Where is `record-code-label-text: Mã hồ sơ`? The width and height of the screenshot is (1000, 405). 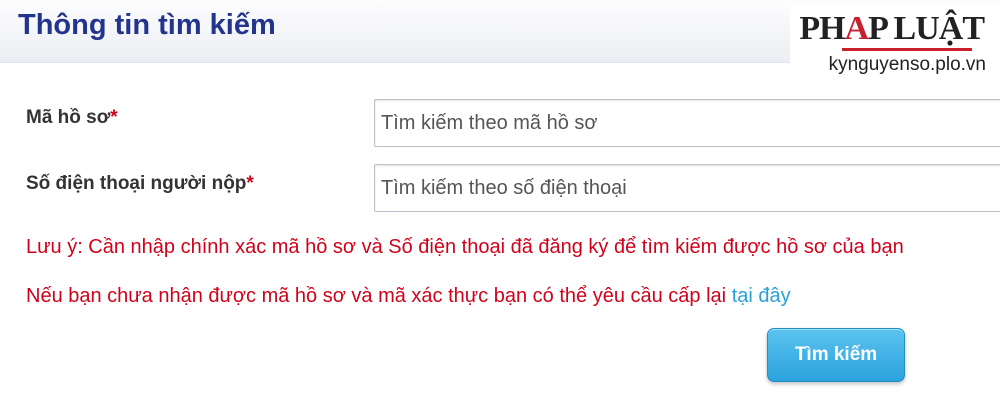
record-code-label-text: Mã hồ sơ is located at coordinates (68, 117).